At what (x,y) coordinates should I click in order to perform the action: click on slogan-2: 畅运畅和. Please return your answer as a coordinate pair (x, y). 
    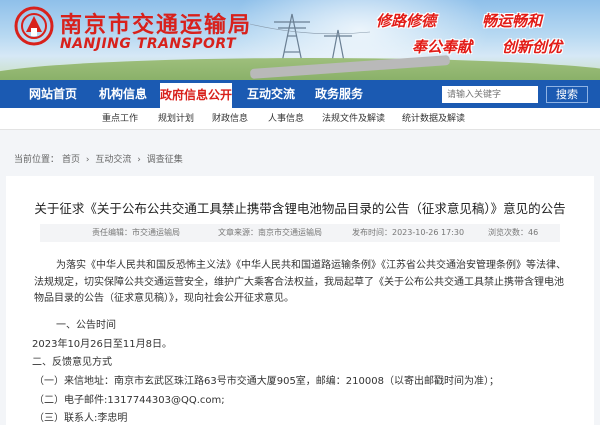
    Looking at the image, I should click on (512, 21).